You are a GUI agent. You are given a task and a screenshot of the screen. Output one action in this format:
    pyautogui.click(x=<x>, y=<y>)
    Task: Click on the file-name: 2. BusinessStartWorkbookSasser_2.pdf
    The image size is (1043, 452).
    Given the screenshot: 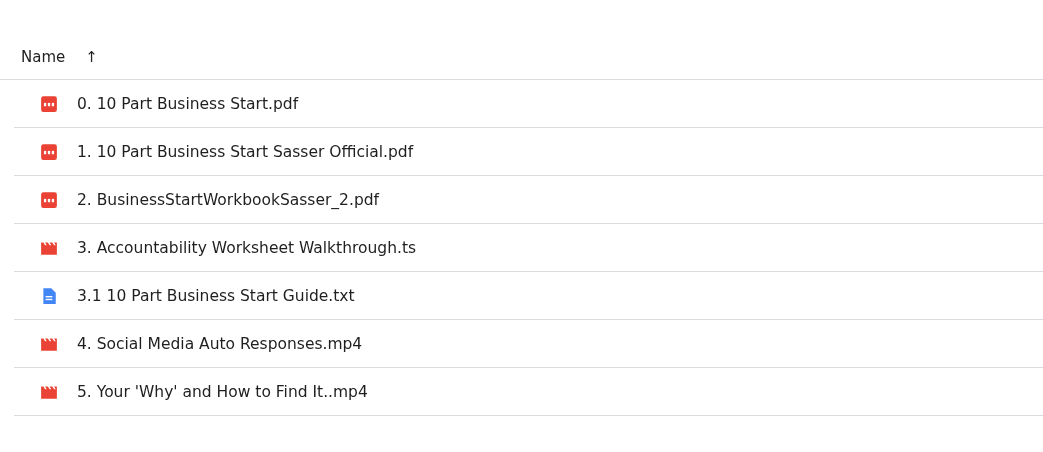 What is the action you would take?
    pyautogui.click(x=228, y=199)
    